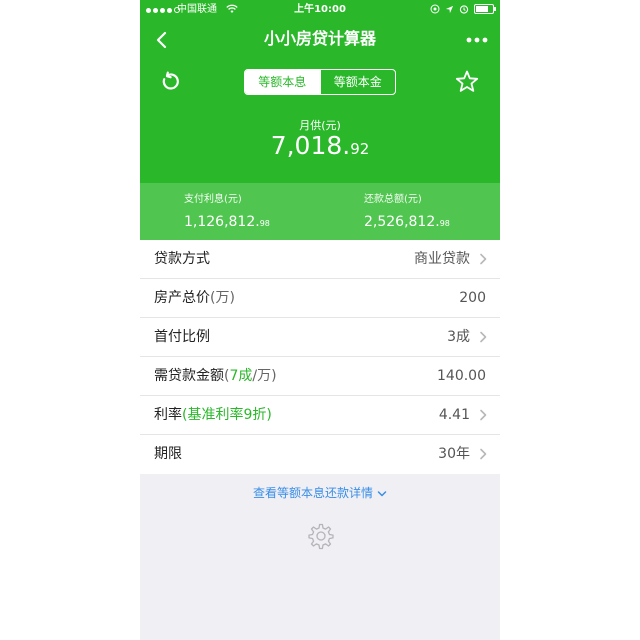 This screenshot has height=640, width=640. I want to click on loan-type-label: 贷款方式, so click(182, 259).